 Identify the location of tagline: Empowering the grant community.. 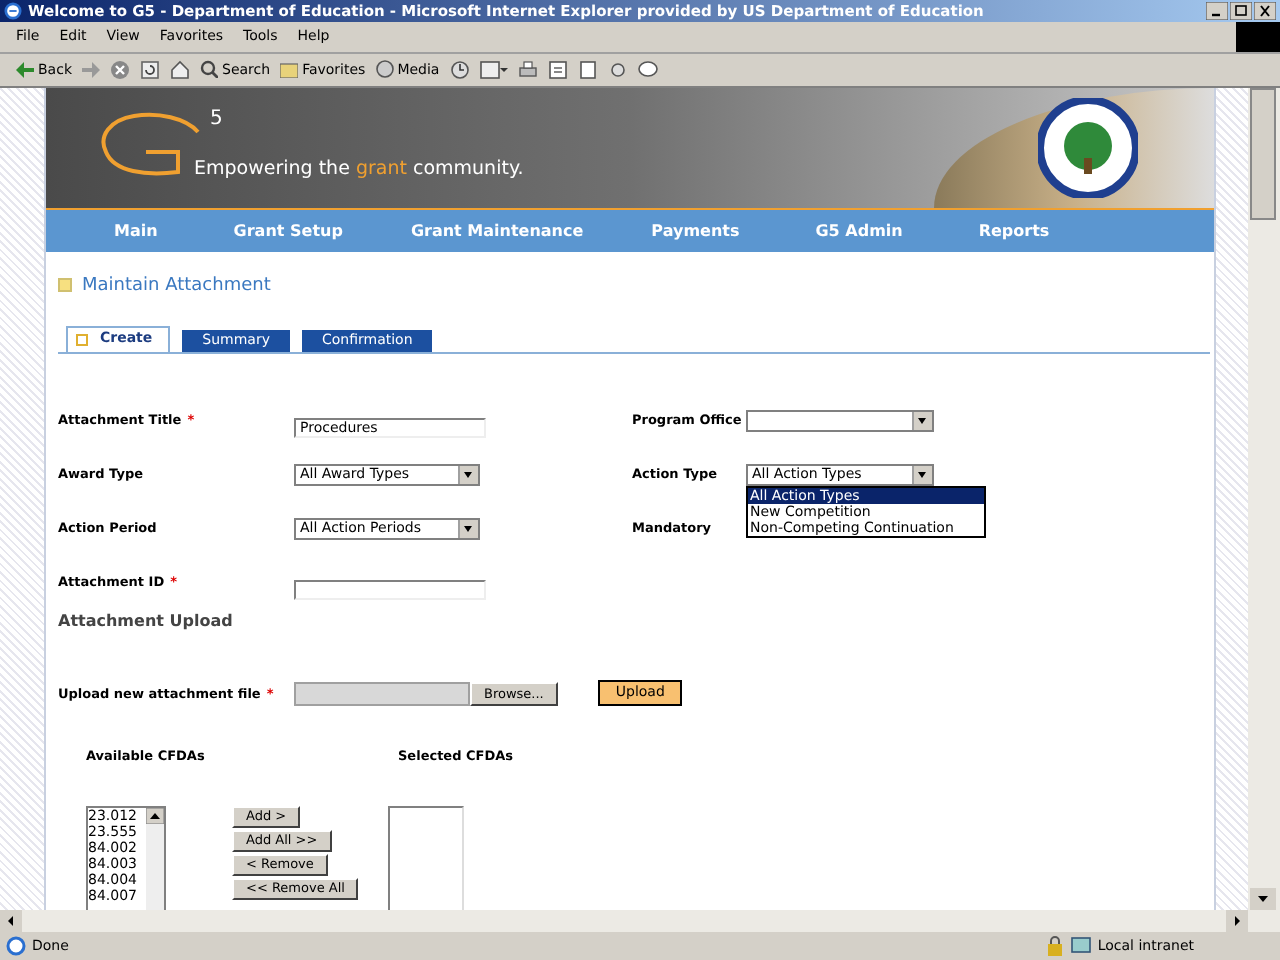
(359, 169).